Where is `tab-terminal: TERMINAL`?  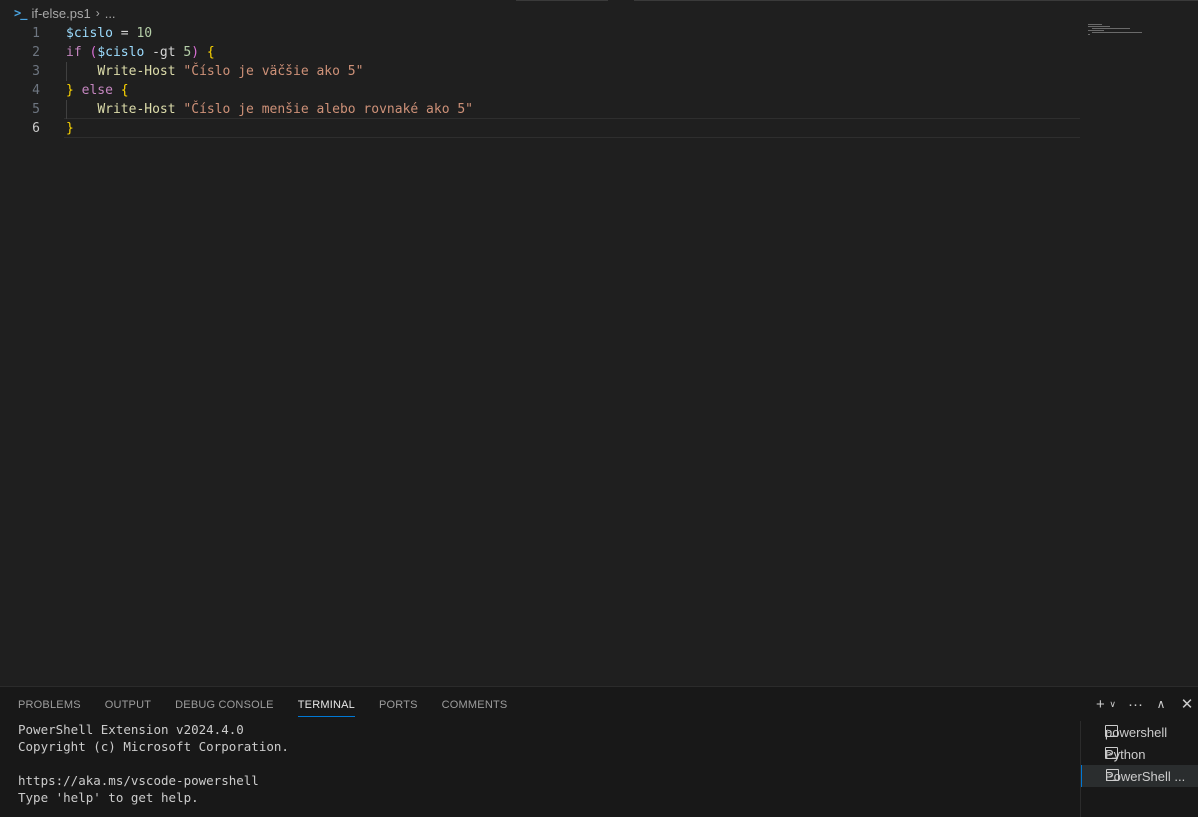
tab-terminal: TERMINAL is located at coordinates (326, 708).